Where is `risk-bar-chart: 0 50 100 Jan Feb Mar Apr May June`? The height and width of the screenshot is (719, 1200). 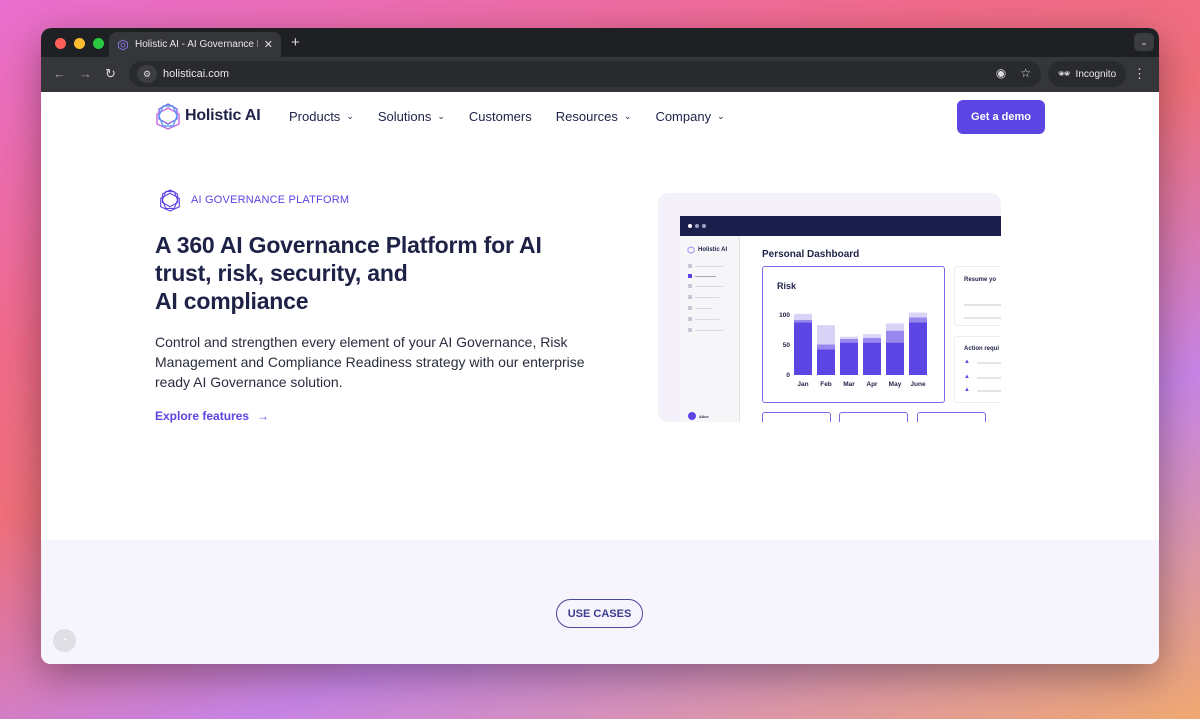
risk-bar-chart: 0 50 100 Jan Feb Mar Apr May June is located at coordinates (853, 350).